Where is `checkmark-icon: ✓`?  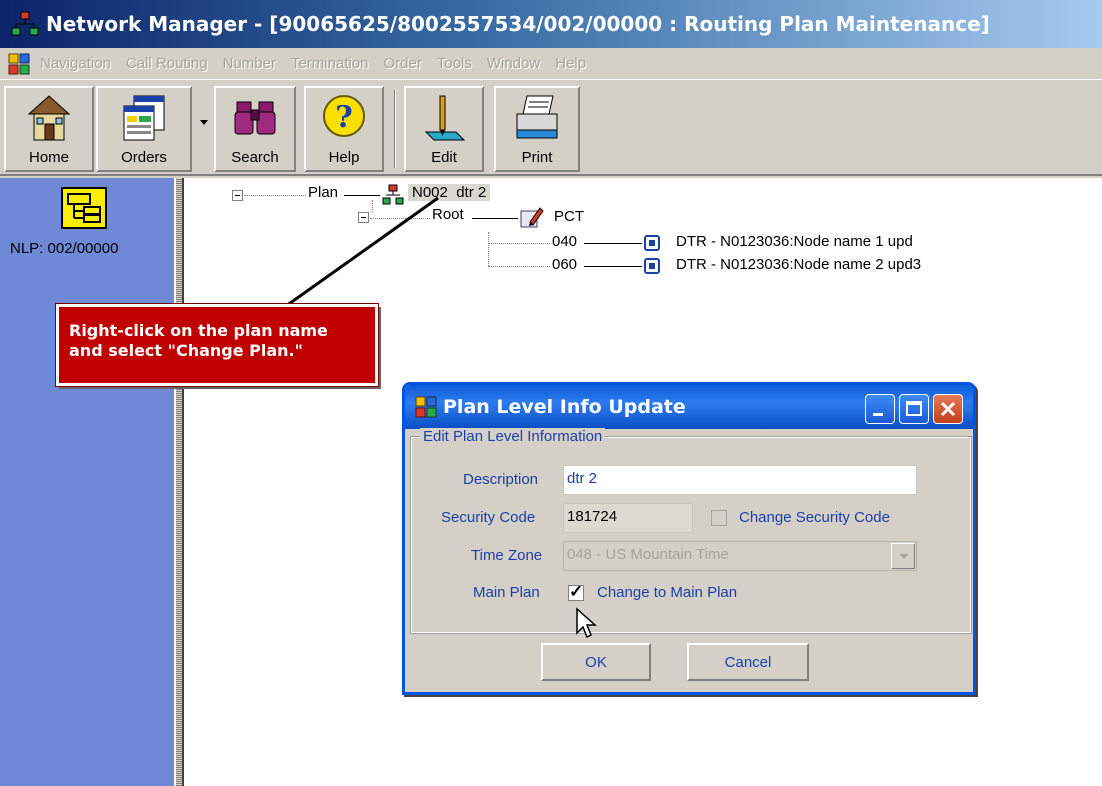
checkmark-icon: ✓ is located at coordinates (576, 591).